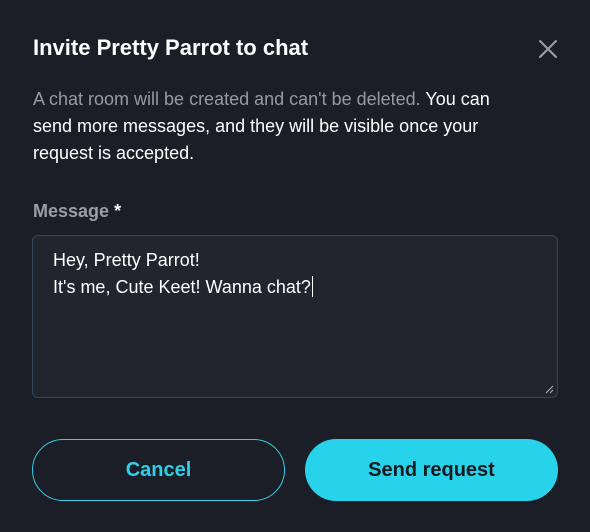  I want to click on dialog-title: Invite Pretty Parrot to chat, so click(171, 47).